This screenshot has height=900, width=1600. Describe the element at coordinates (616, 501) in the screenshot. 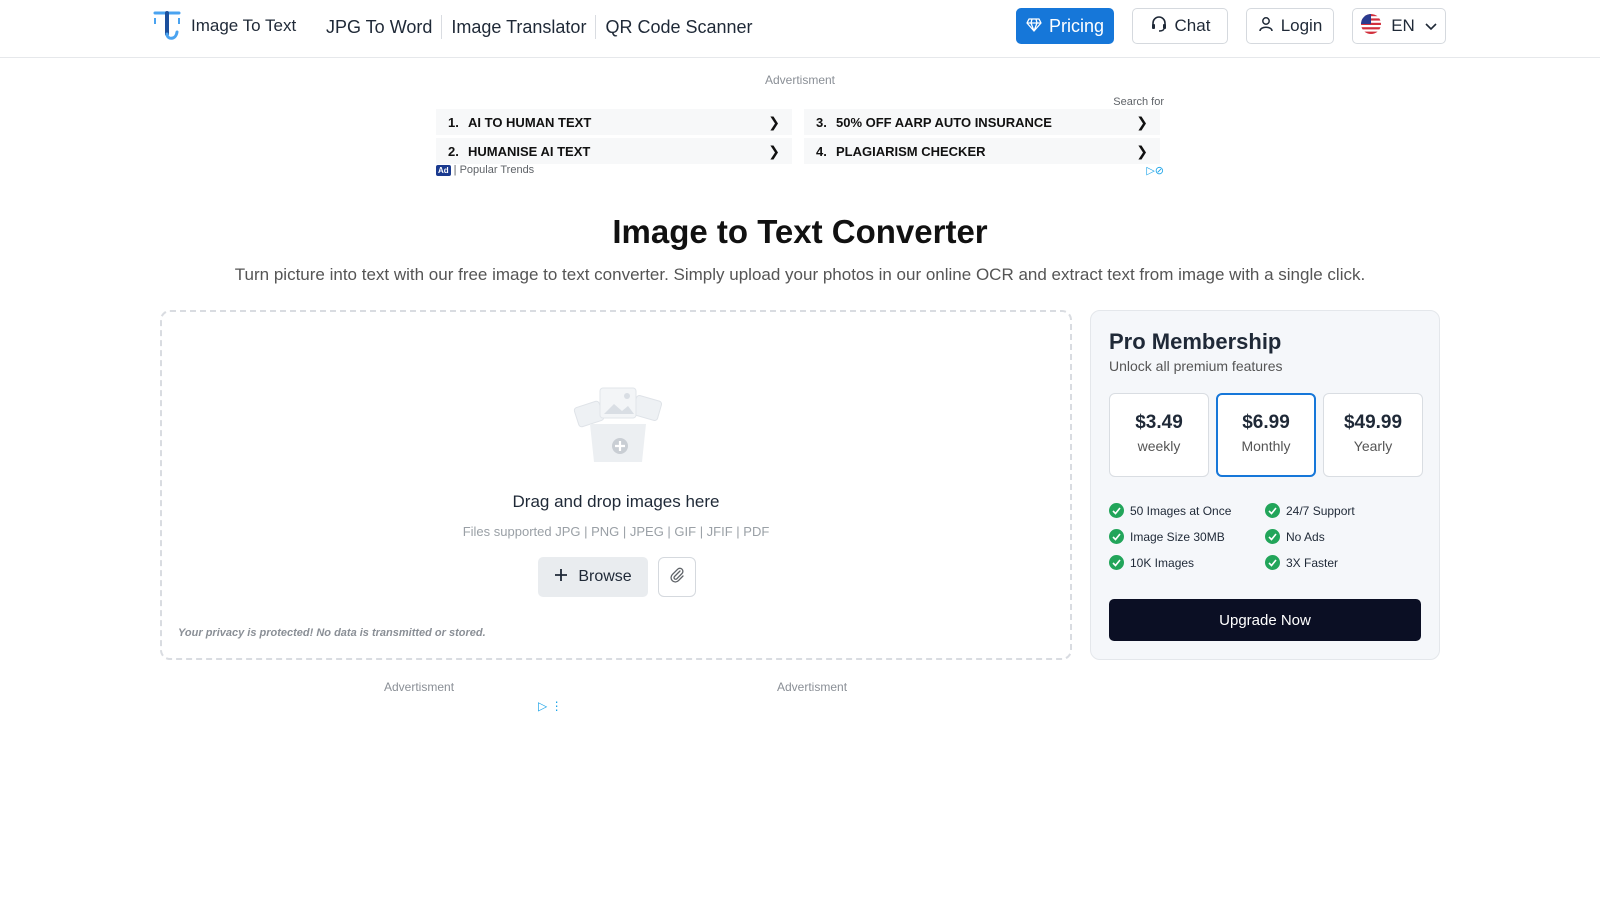

I see `drop-zone-title: Drag and drop images here` at that location.